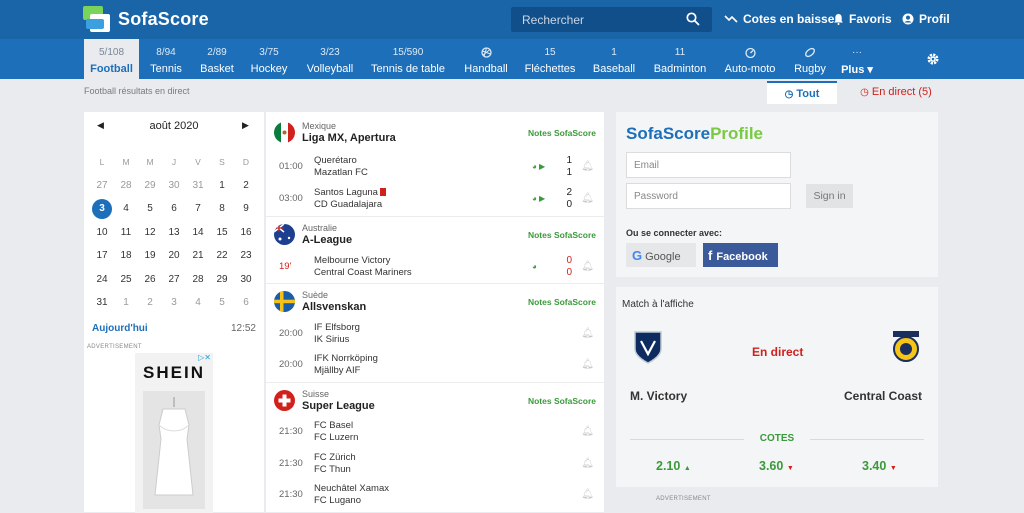 The image size is (1024, 513). I want to click on calendar-day: 18, so click(126, 255).